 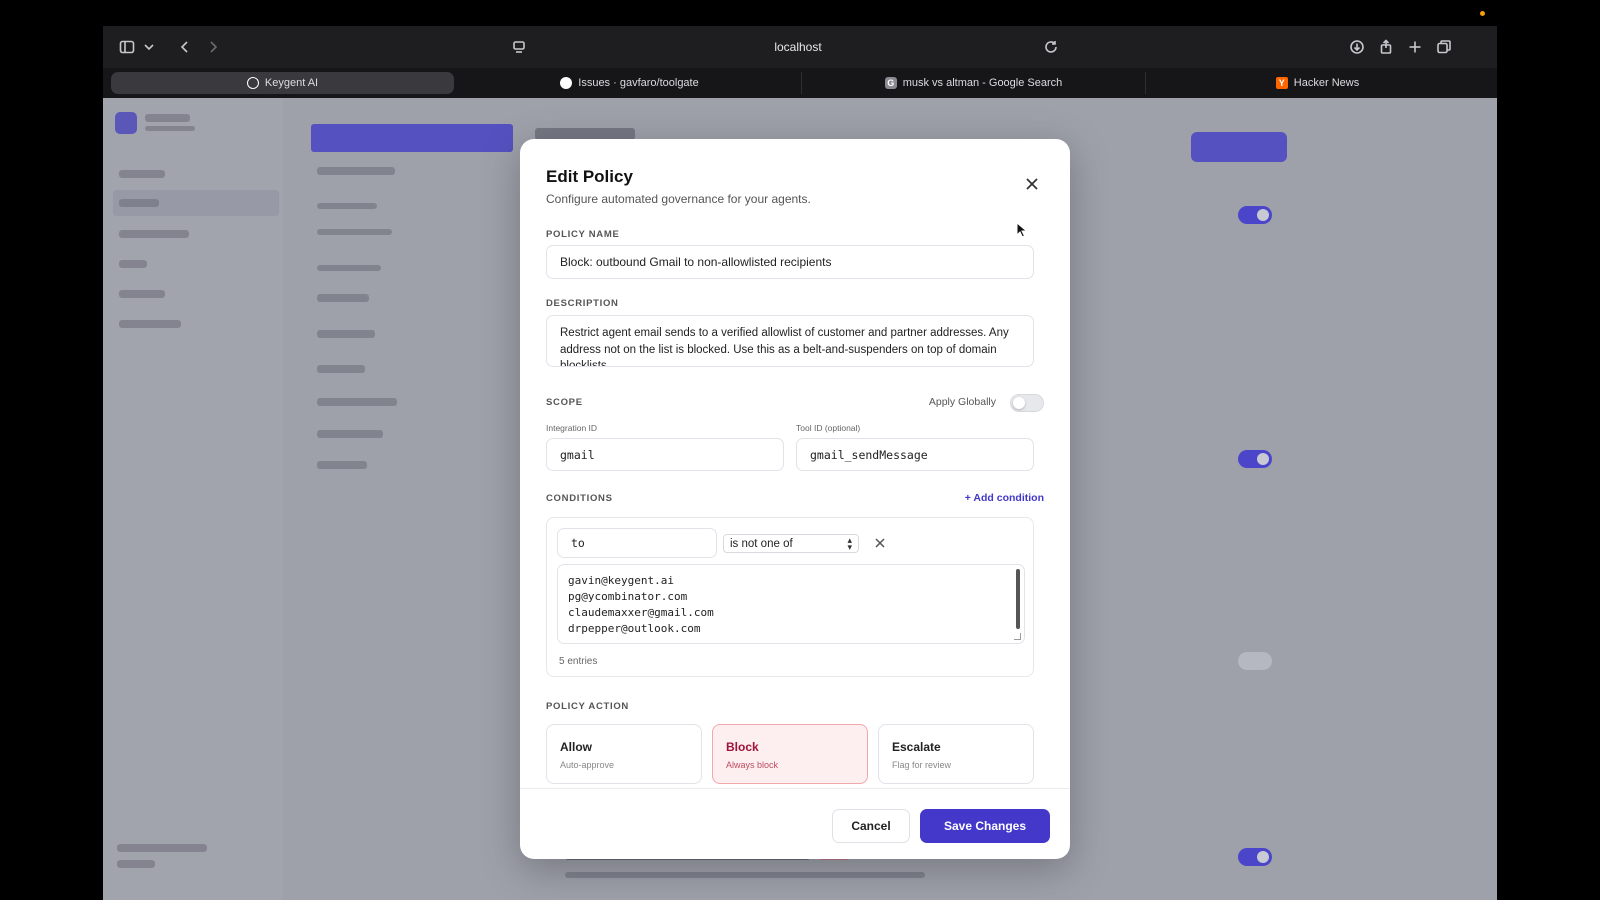 I want to click on condition-value-line: pg@ycombinator.com, so click(x=628, y=596).